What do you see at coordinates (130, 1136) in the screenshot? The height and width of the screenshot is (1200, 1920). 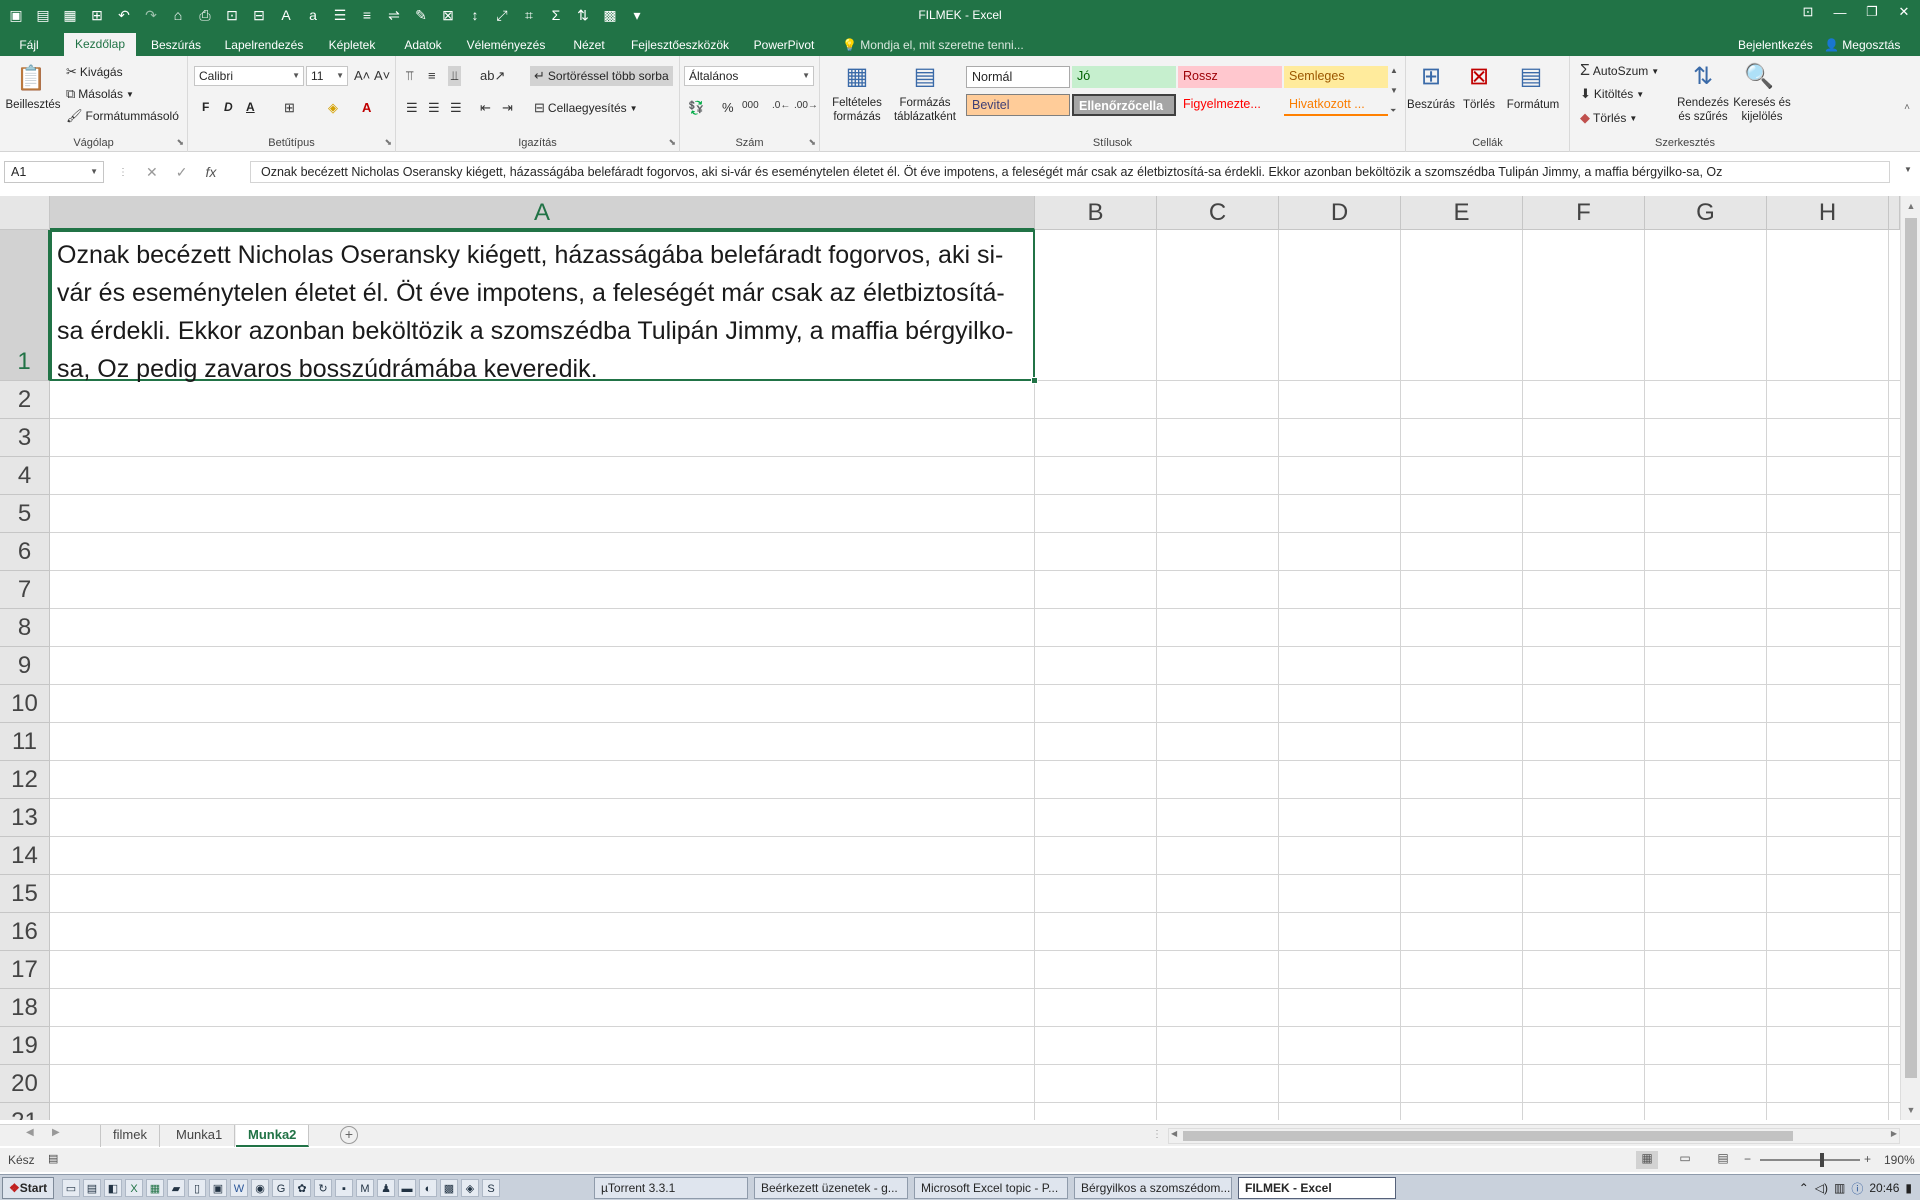 I see `sheet-tab-filmek: filmek` at bounding box center [130, 1136].